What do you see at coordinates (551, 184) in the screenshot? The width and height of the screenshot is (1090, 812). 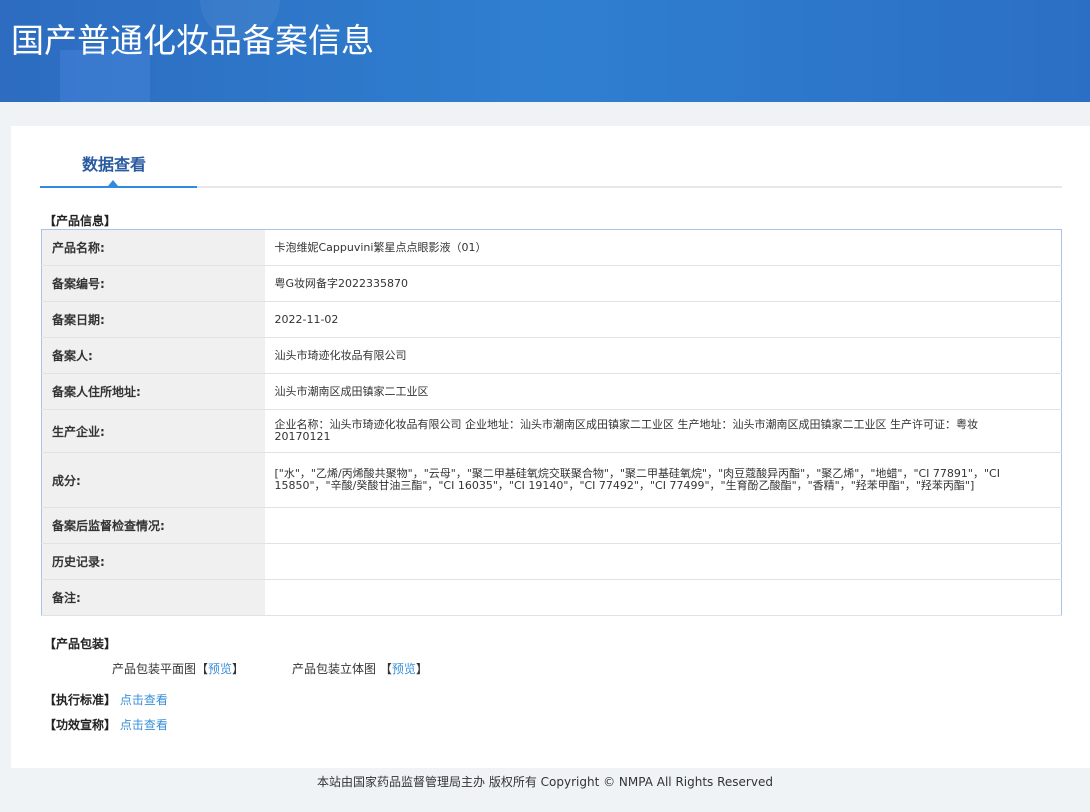 I see `tab-underline` at bounding box center [551, 184].